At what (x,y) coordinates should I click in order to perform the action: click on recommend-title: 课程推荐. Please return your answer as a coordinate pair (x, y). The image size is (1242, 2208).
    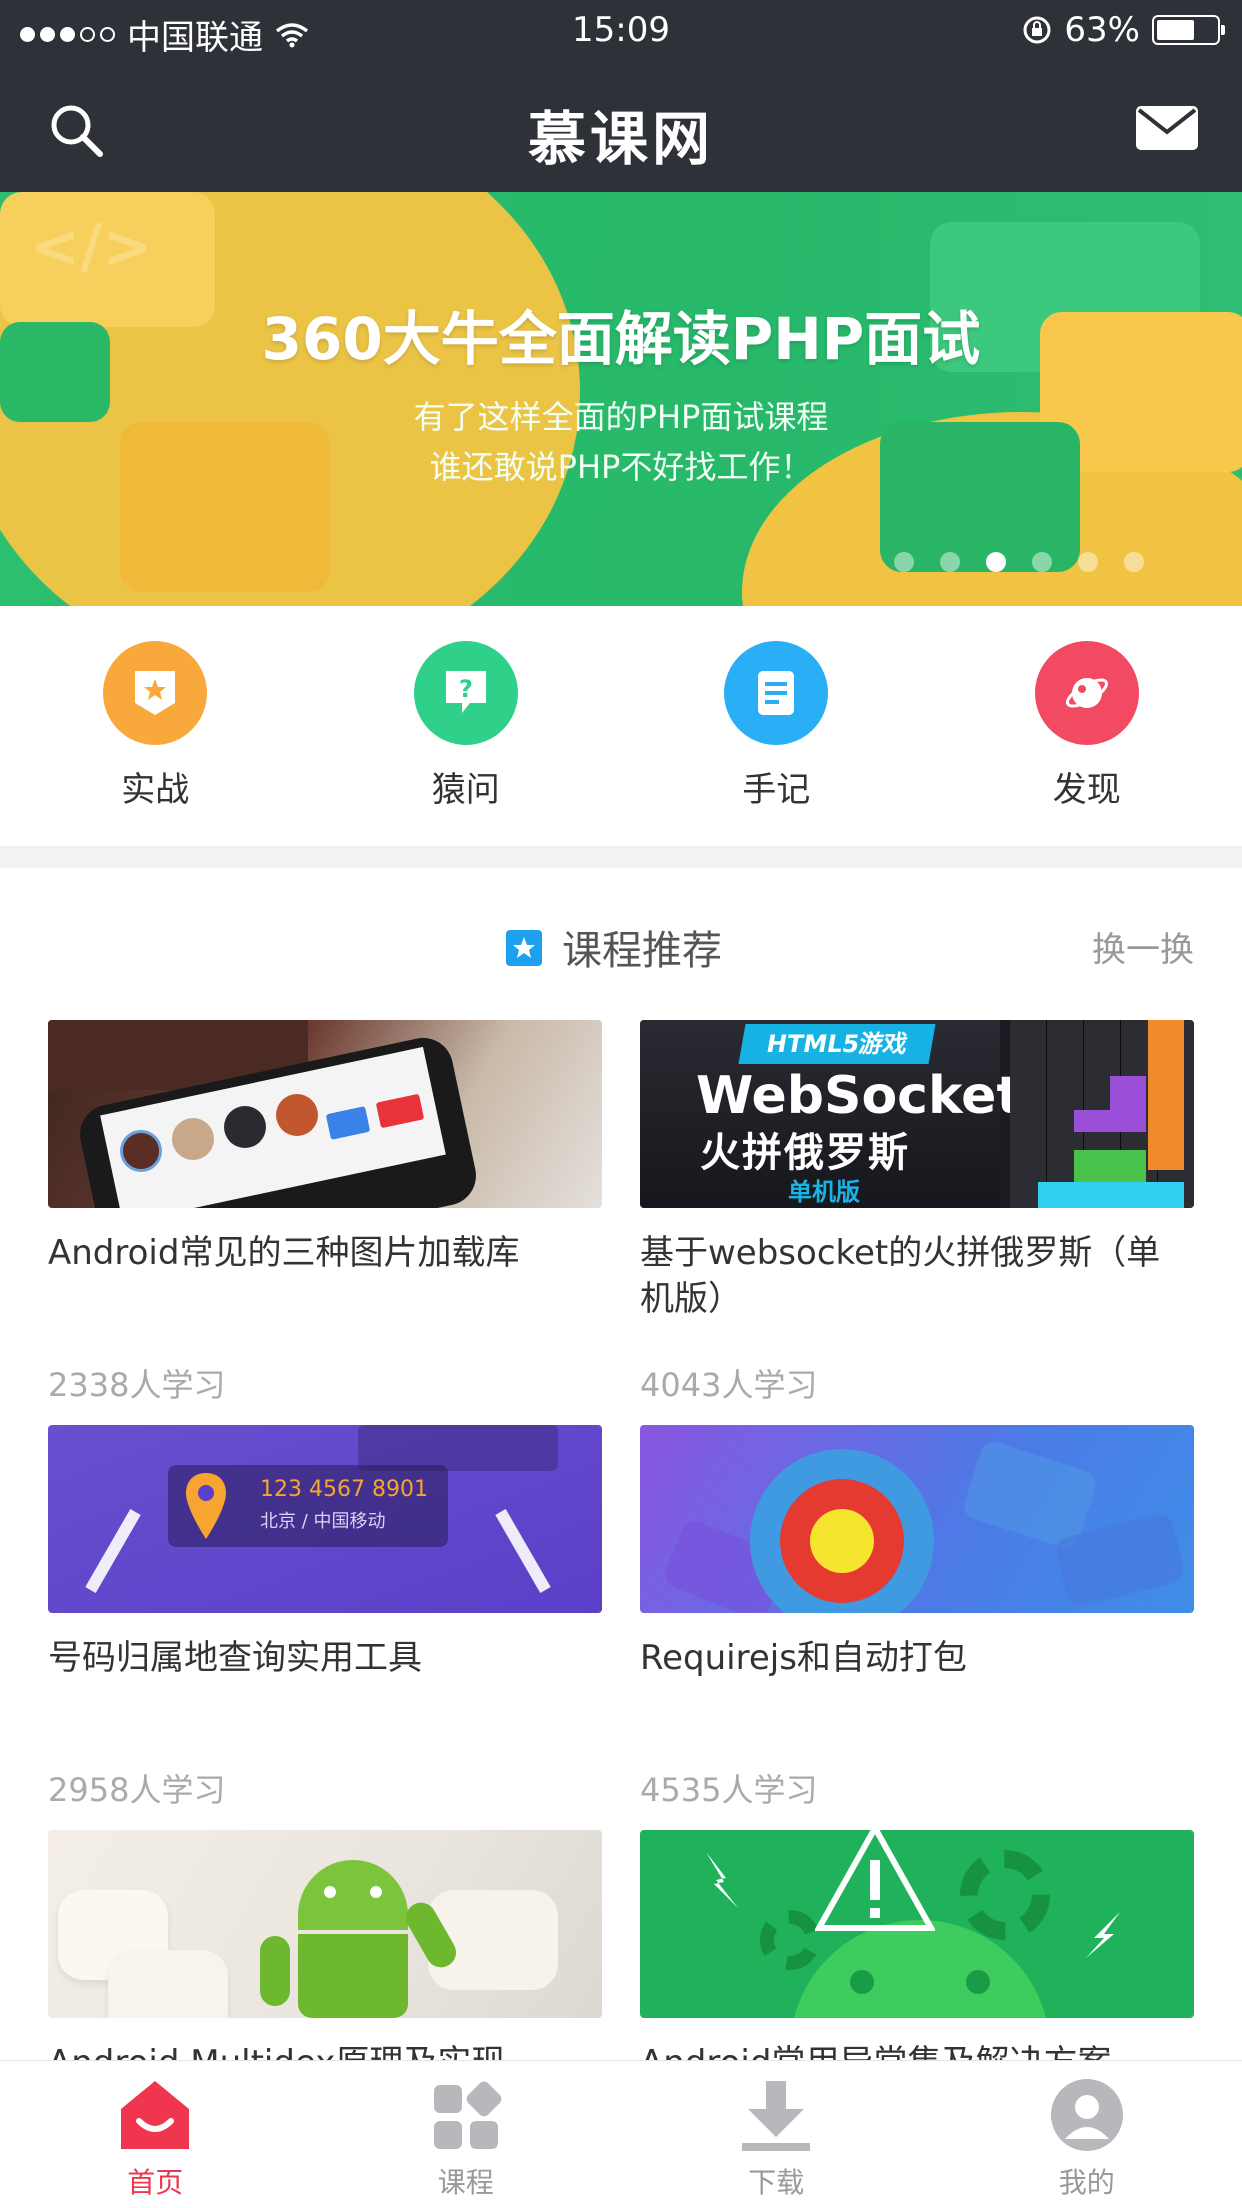
    Looking at the image, I should click on (642, 951).